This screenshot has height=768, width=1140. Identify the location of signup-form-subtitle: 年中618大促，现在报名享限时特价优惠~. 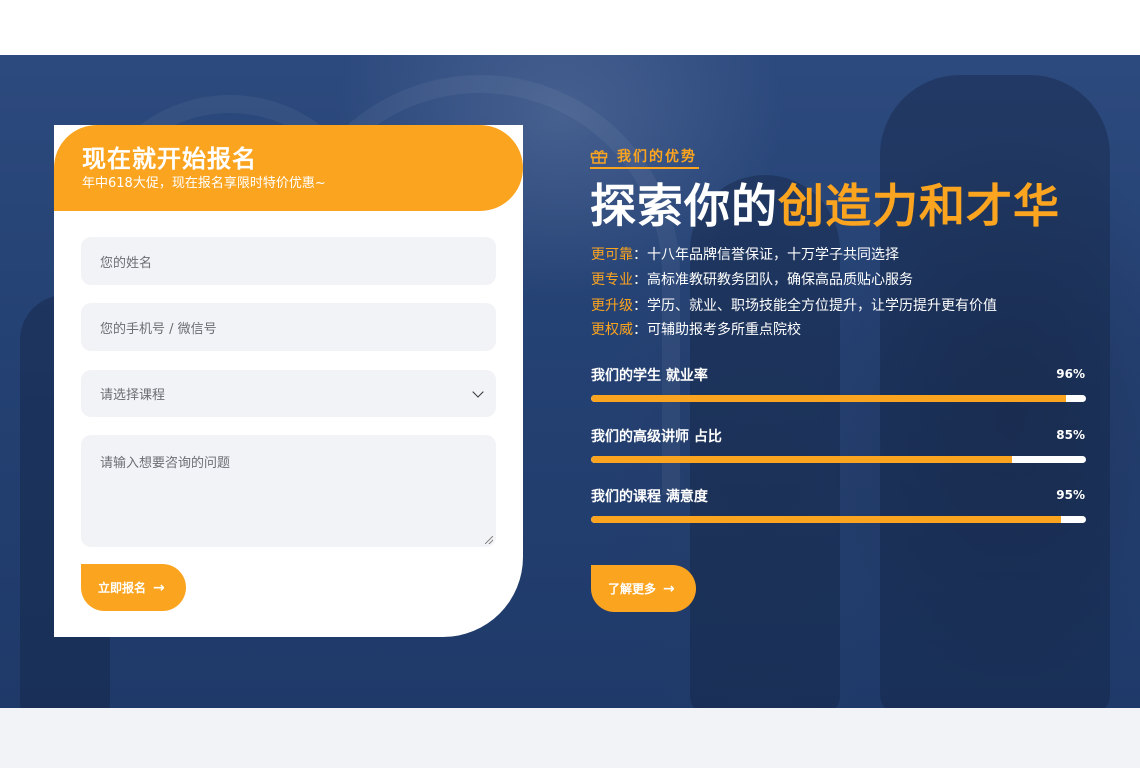
(204, 183).